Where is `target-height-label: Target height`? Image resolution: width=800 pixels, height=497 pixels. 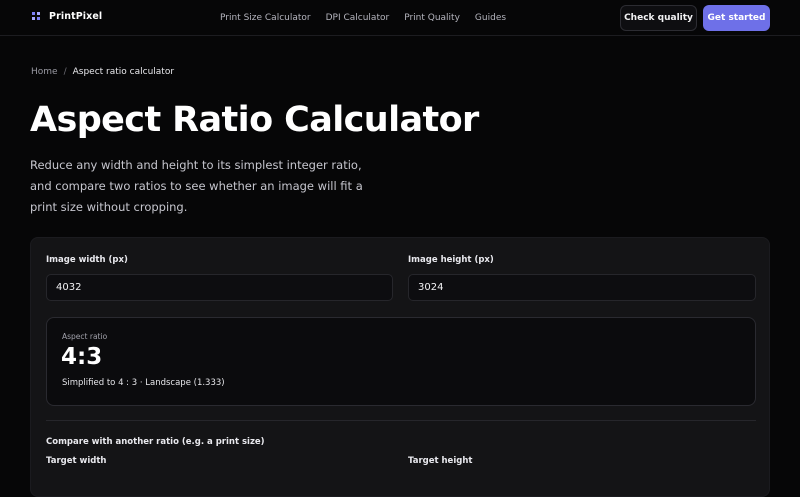 target-height-label: Target height is located at coordinates (440, 461).